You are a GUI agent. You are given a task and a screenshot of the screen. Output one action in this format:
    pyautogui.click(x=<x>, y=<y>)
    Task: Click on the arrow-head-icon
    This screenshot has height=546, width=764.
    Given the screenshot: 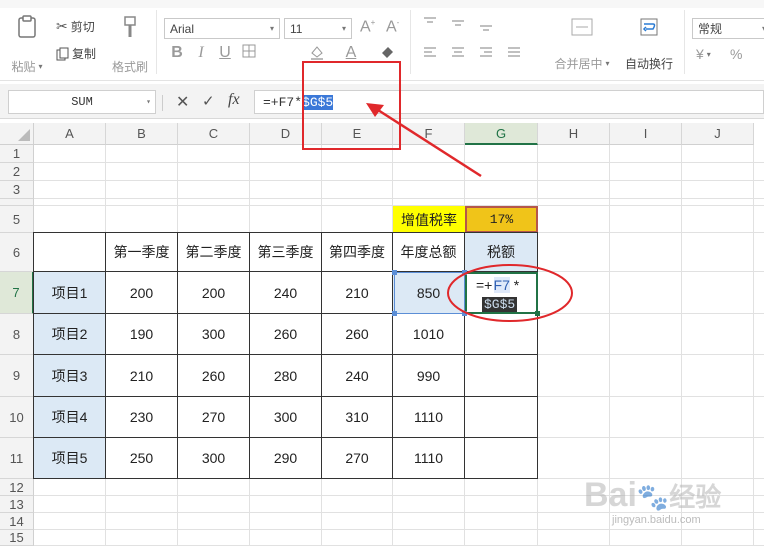 What is the action you would take?
    pyautogui.click(x=375, y=110)
    